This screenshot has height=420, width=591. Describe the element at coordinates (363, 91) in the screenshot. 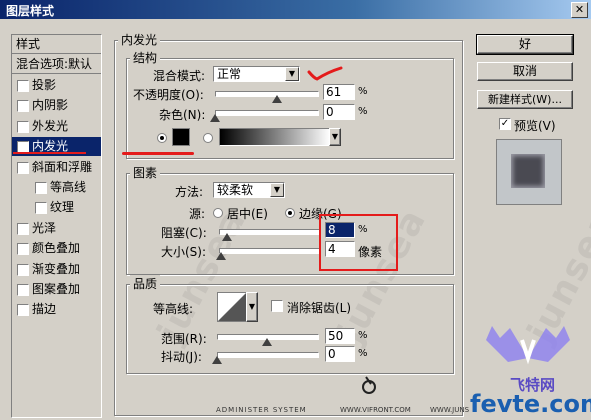

I see `opacity-unit: %` at that location.